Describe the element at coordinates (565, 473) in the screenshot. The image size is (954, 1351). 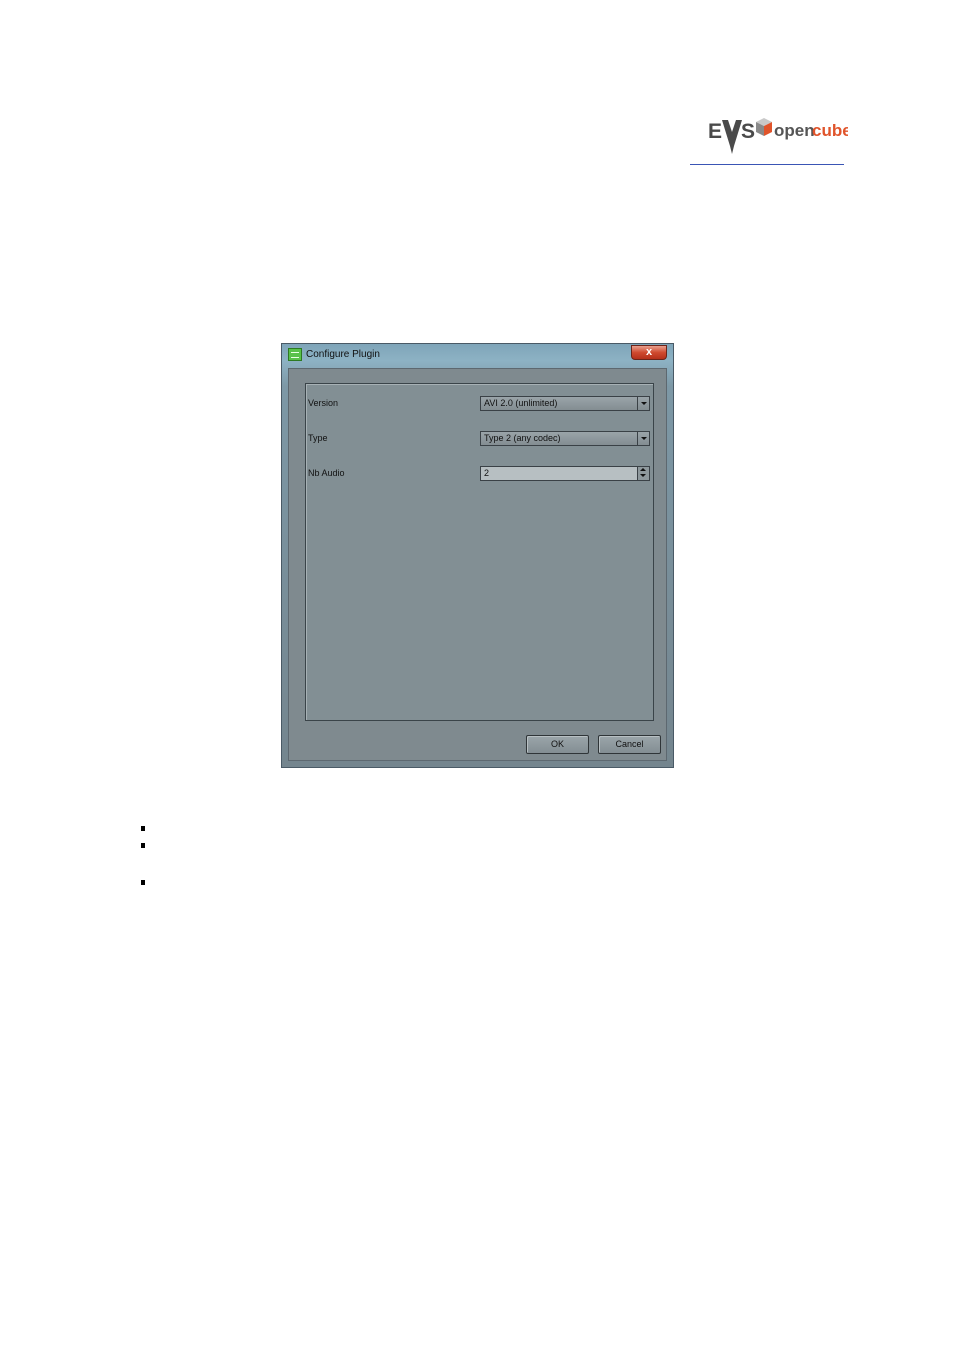
I see `nb-audio-stepper: 2` at that location.